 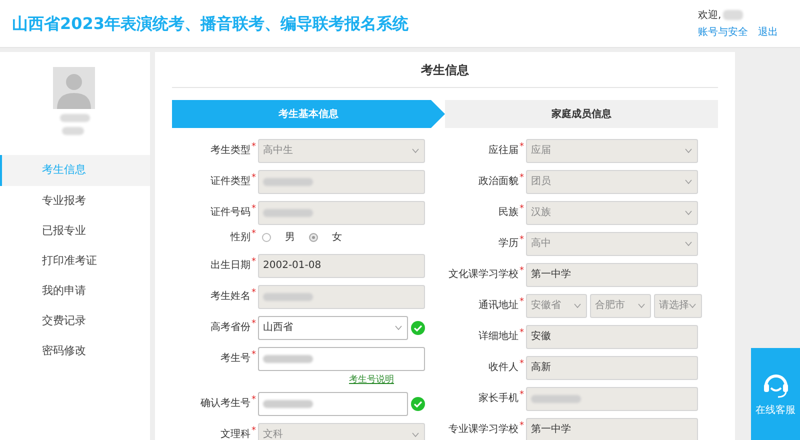 I want to click on field-label: 高考省份, so click(x=230, y=327).